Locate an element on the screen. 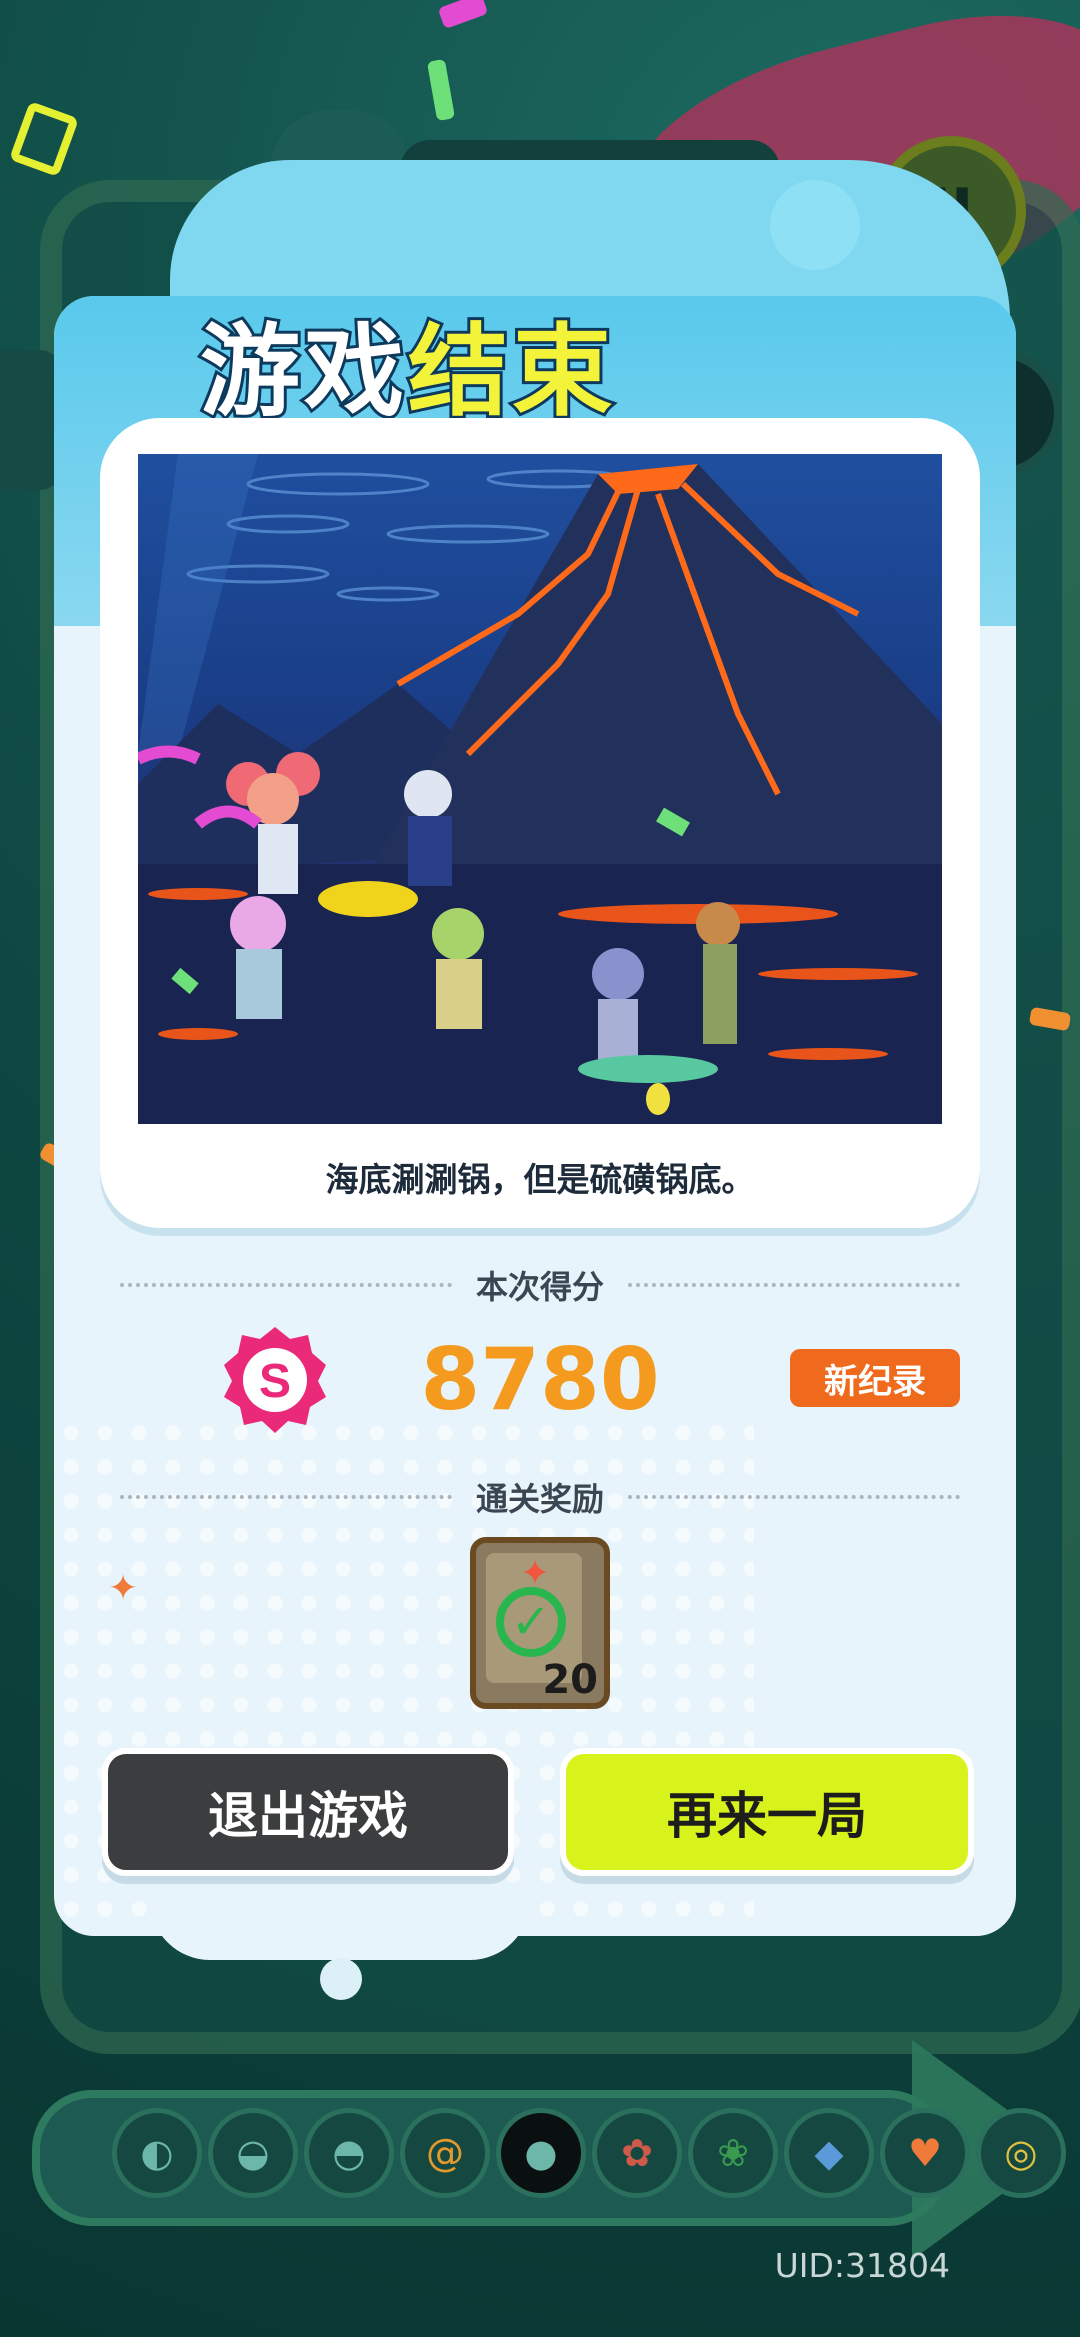 The width and height of the screenshot is (1080, 2337). reward-item: ✦ ✓ 20 is located at coordinates (540, 1623).